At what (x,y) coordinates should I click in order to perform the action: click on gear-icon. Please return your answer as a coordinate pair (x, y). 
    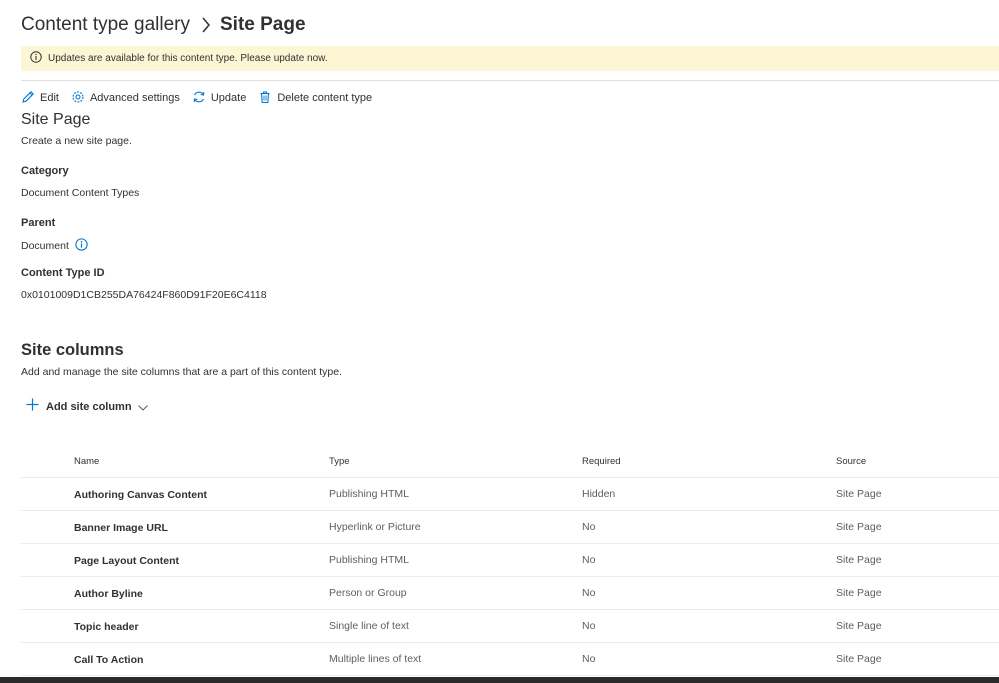
    Looking at the image, I should click on (80, 98).